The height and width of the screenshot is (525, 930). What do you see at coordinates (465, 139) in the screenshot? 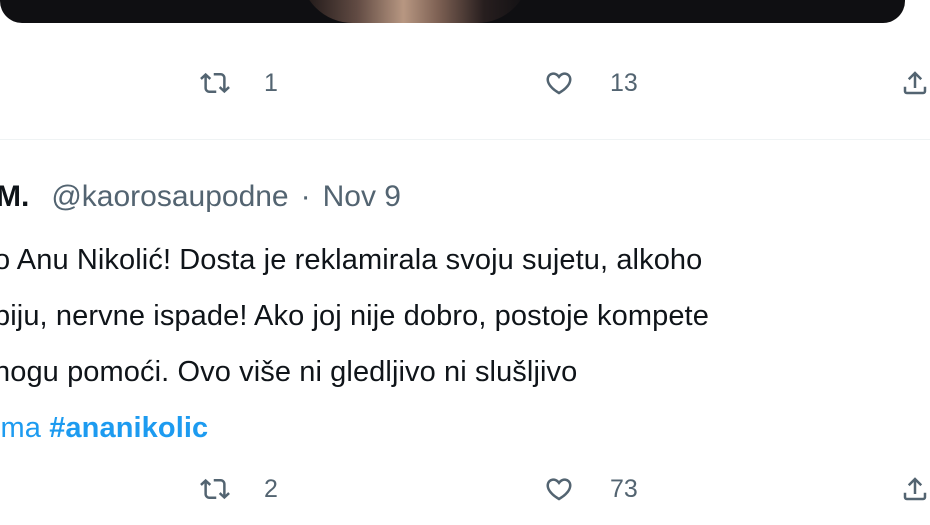
I see `tweet-divider` at bounding box center [465, 139].